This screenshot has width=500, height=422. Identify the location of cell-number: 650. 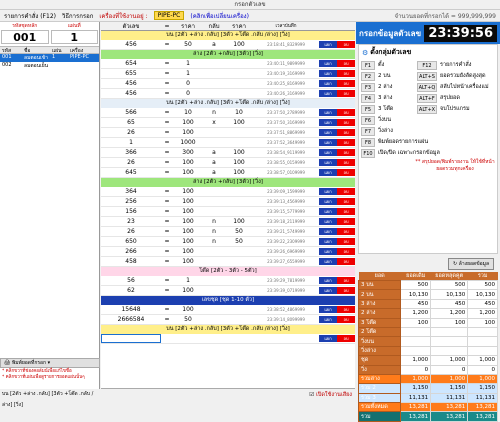
(131, 241).